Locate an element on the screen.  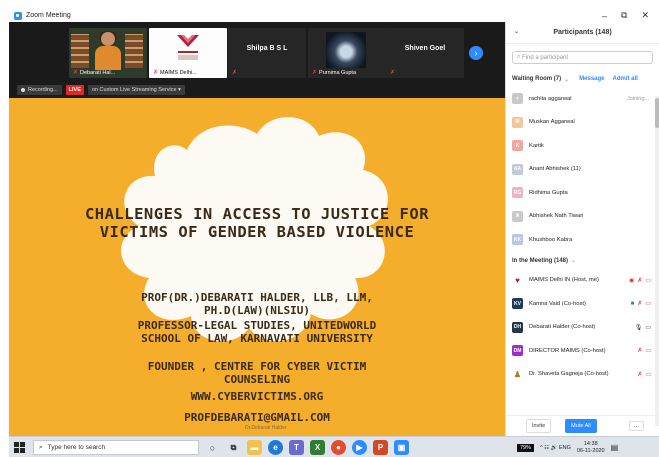
participant-name: Anant Abhishek (11) is located at coordinates (555, 169).